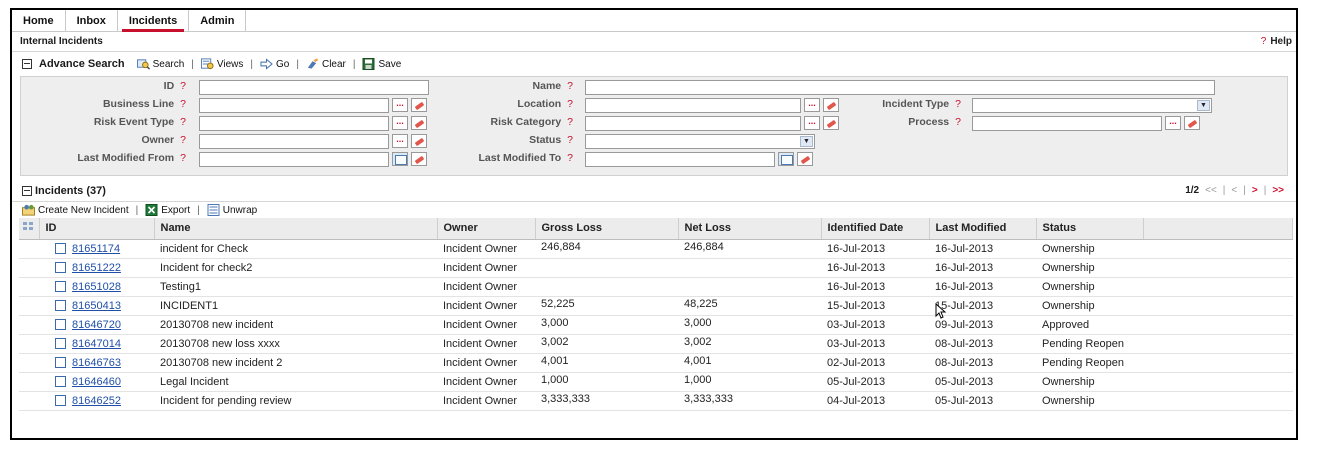 The image size is (1319, 471). What do you see at coordinates (1218, 344) in the screenshot?
I see `cell-filler` at bounding box center [1218, 344].